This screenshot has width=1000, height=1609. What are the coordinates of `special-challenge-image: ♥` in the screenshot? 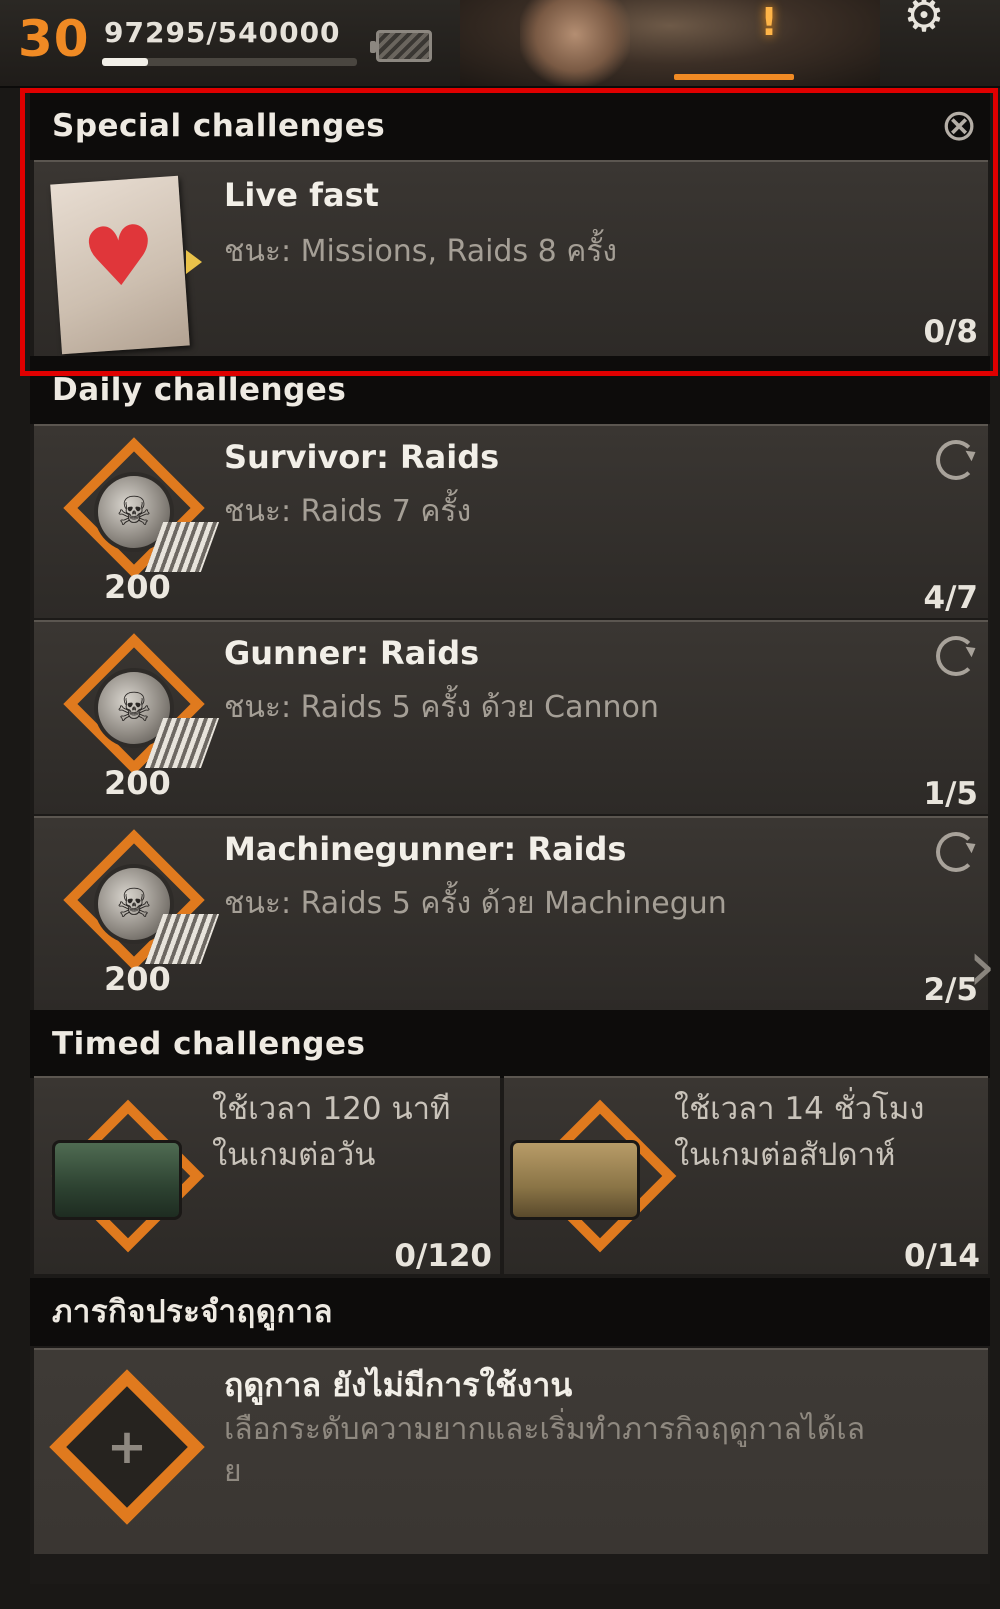 It's located at (120, 265).